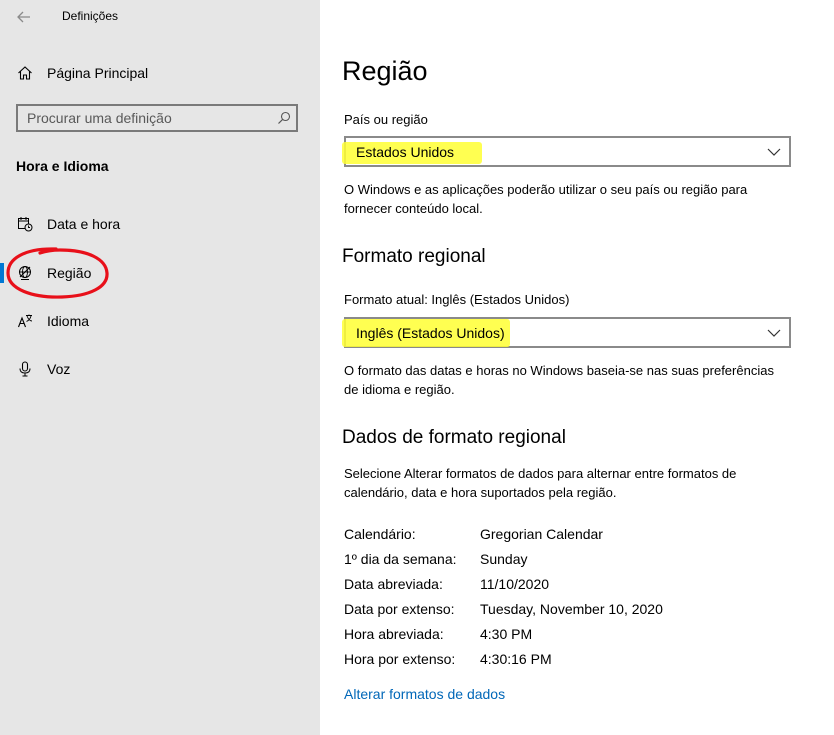 This screenshot has width=834, height=735. I want to click on sidebar-item-voz: Voz, so click(160, 369).